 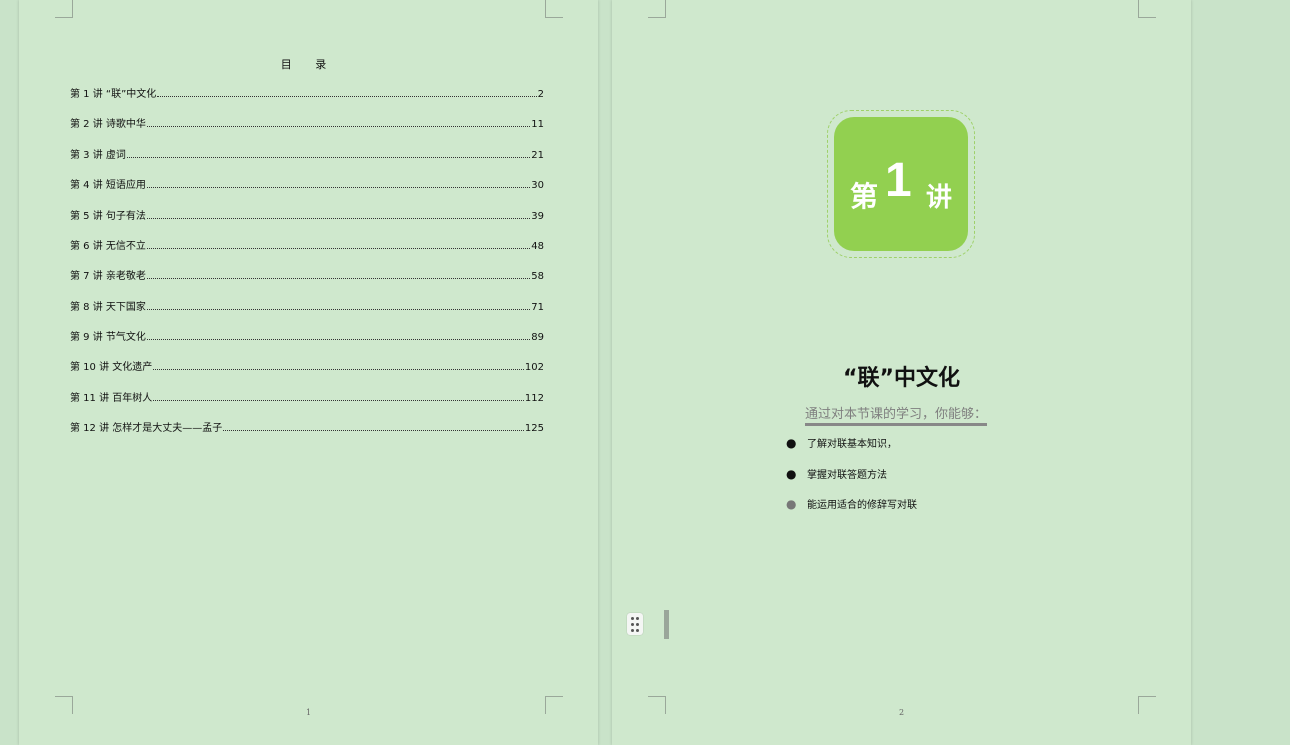 What do you see at coordinates (108, 276) in the screenshot?
I see `toc-entry-label: 第 7 讲 亲老敬老` at bounding box center [108, 276].